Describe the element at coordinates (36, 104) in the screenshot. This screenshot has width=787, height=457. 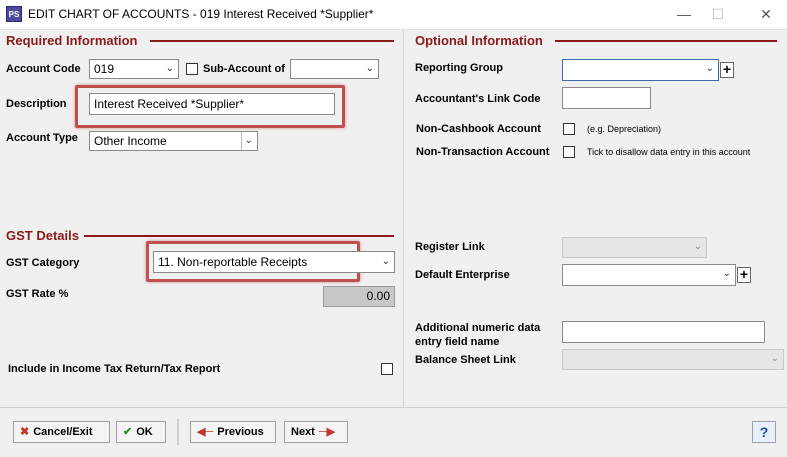
I see `description-label: Description` at that location.